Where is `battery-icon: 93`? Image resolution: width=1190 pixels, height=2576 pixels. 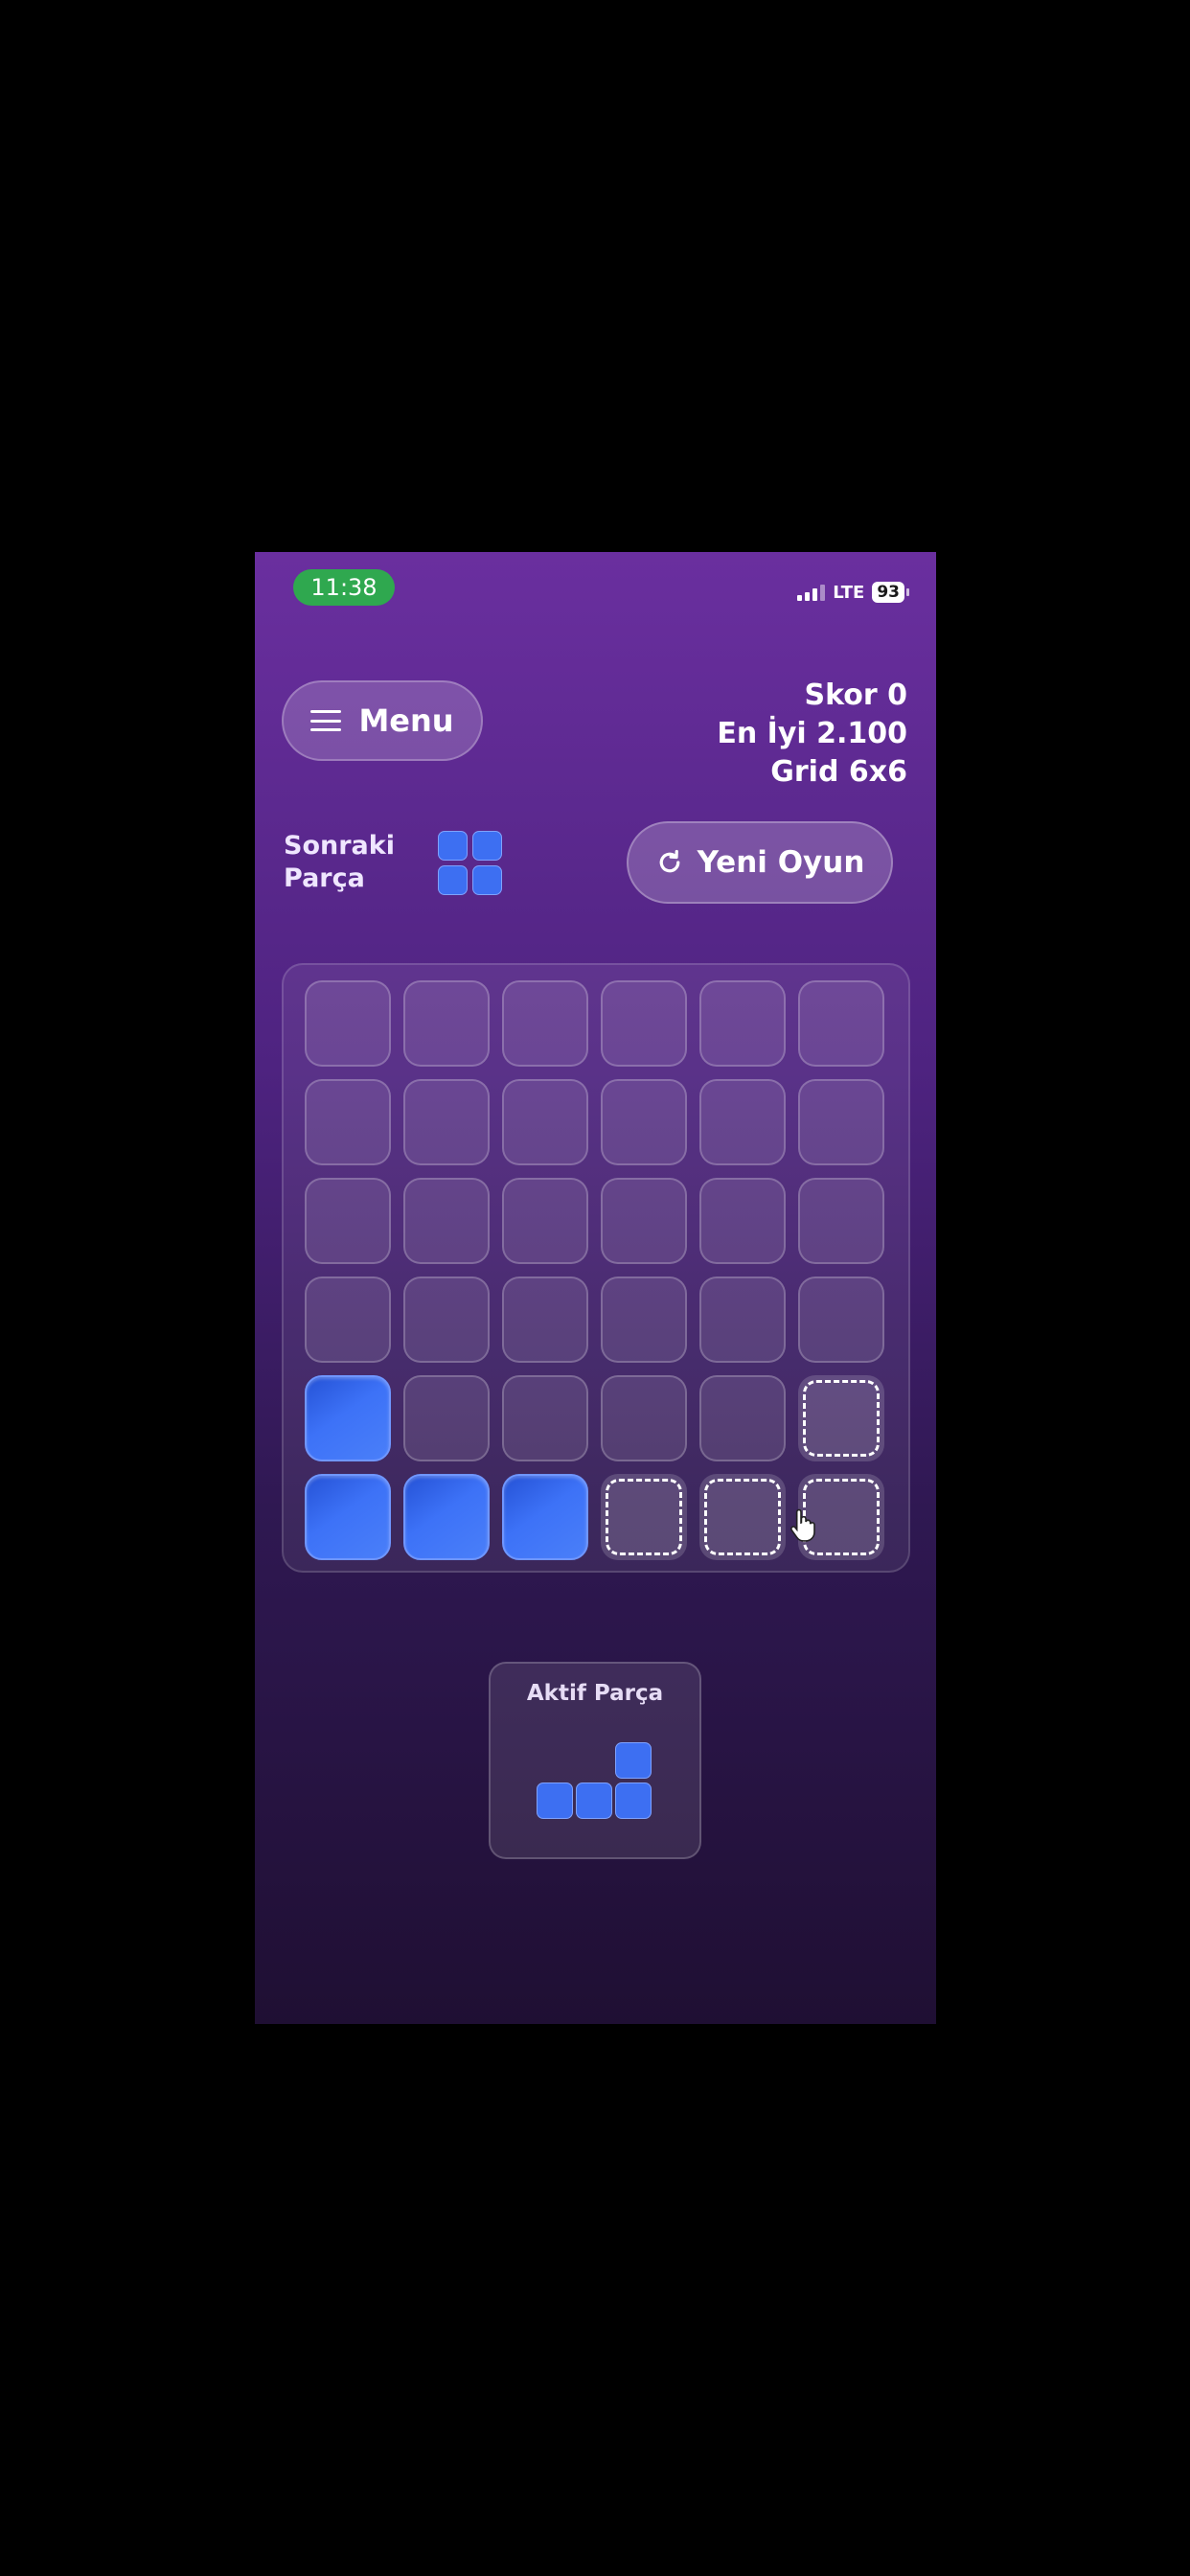
battery-icon: 93 is located at coordinates (890, 592).